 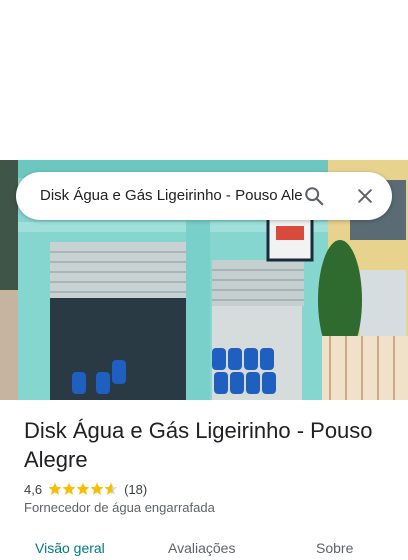 What do you see at coordinates (334, 548) in the screenshot?
I see `tab-about: Sobre` at bounding box center [334, 548].